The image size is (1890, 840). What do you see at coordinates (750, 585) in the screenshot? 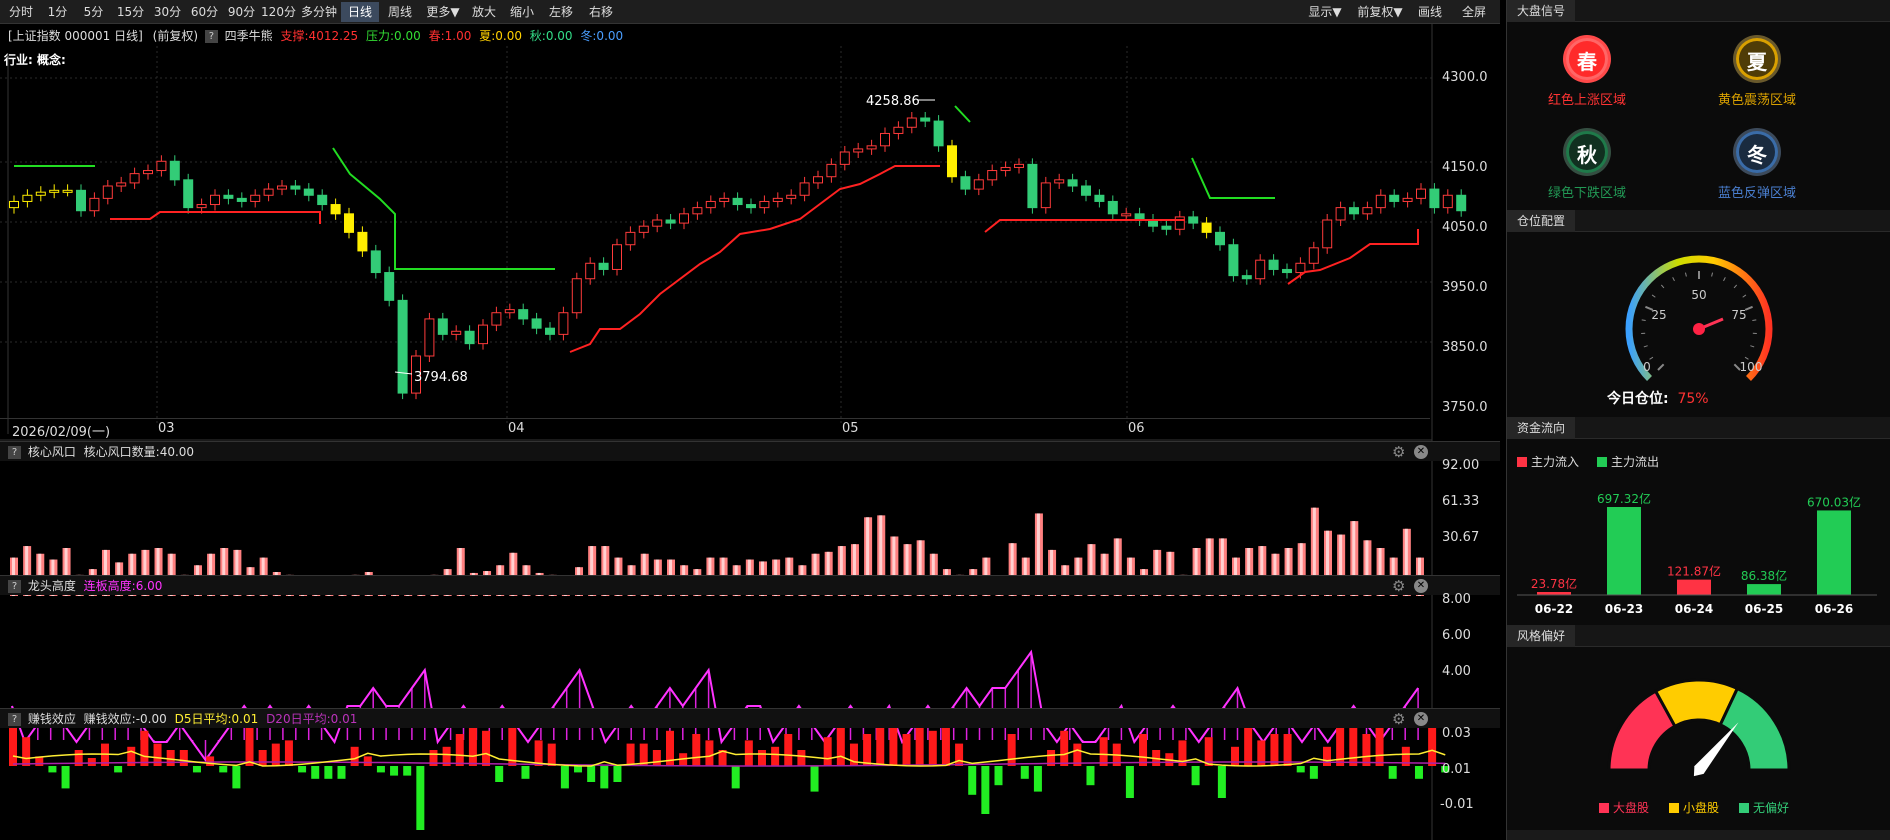
I see `panel2-header: ? 龙头高度 连板高度:6.00 ⚙ ✕` at bounding box center [750, 585].